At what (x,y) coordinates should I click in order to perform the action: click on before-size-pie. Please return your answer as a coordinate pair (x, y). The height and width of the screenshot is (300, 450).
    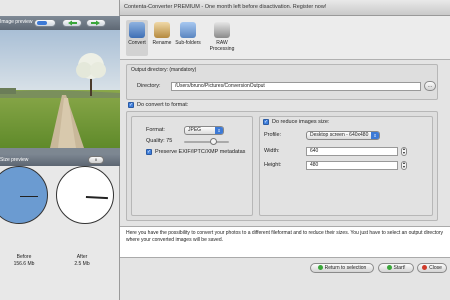
    Looking at the image, I should click on (24, 195).